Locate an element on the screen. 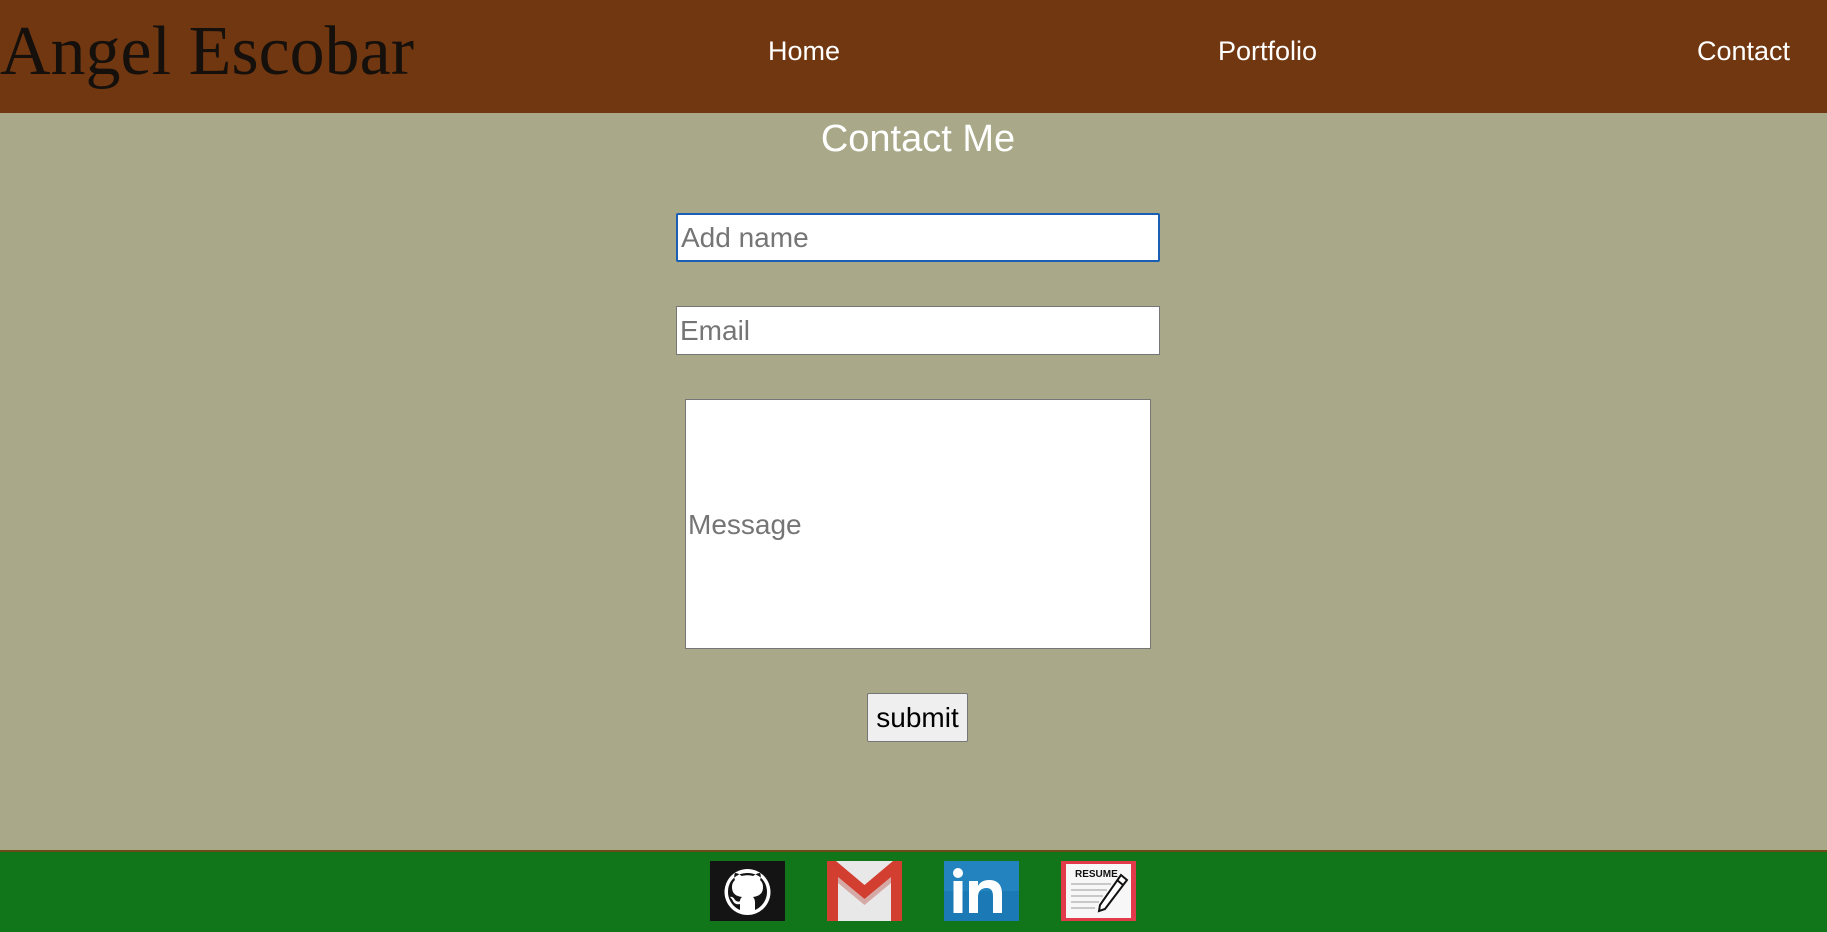 The width and height of the screenshot is (1827, 932). page-title: Contact Me is located at coordinates (918, 139).